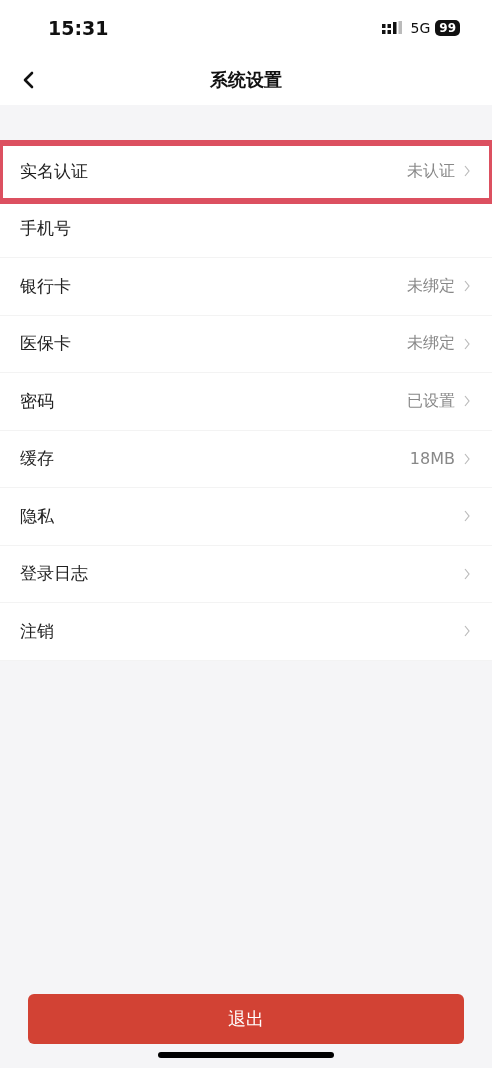 This screenshot has height=1068, width=492. I want to click on settings-row: 密码 已设置, so click(246, 402).